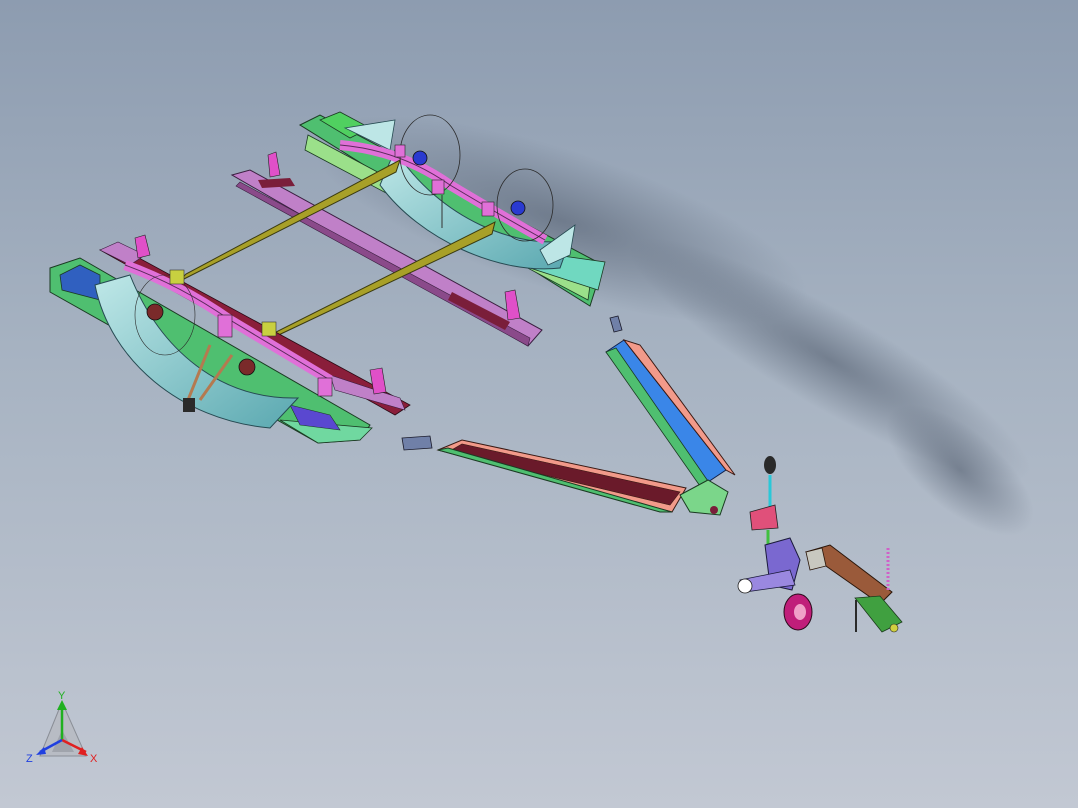 Image resolution: width=1078 pixels, height=808 pixels. What do you see at coordinates (62, 727) in the screenshot?
I see `axis-orientation-triad: Y X Z` at bounding box center [62, 727].